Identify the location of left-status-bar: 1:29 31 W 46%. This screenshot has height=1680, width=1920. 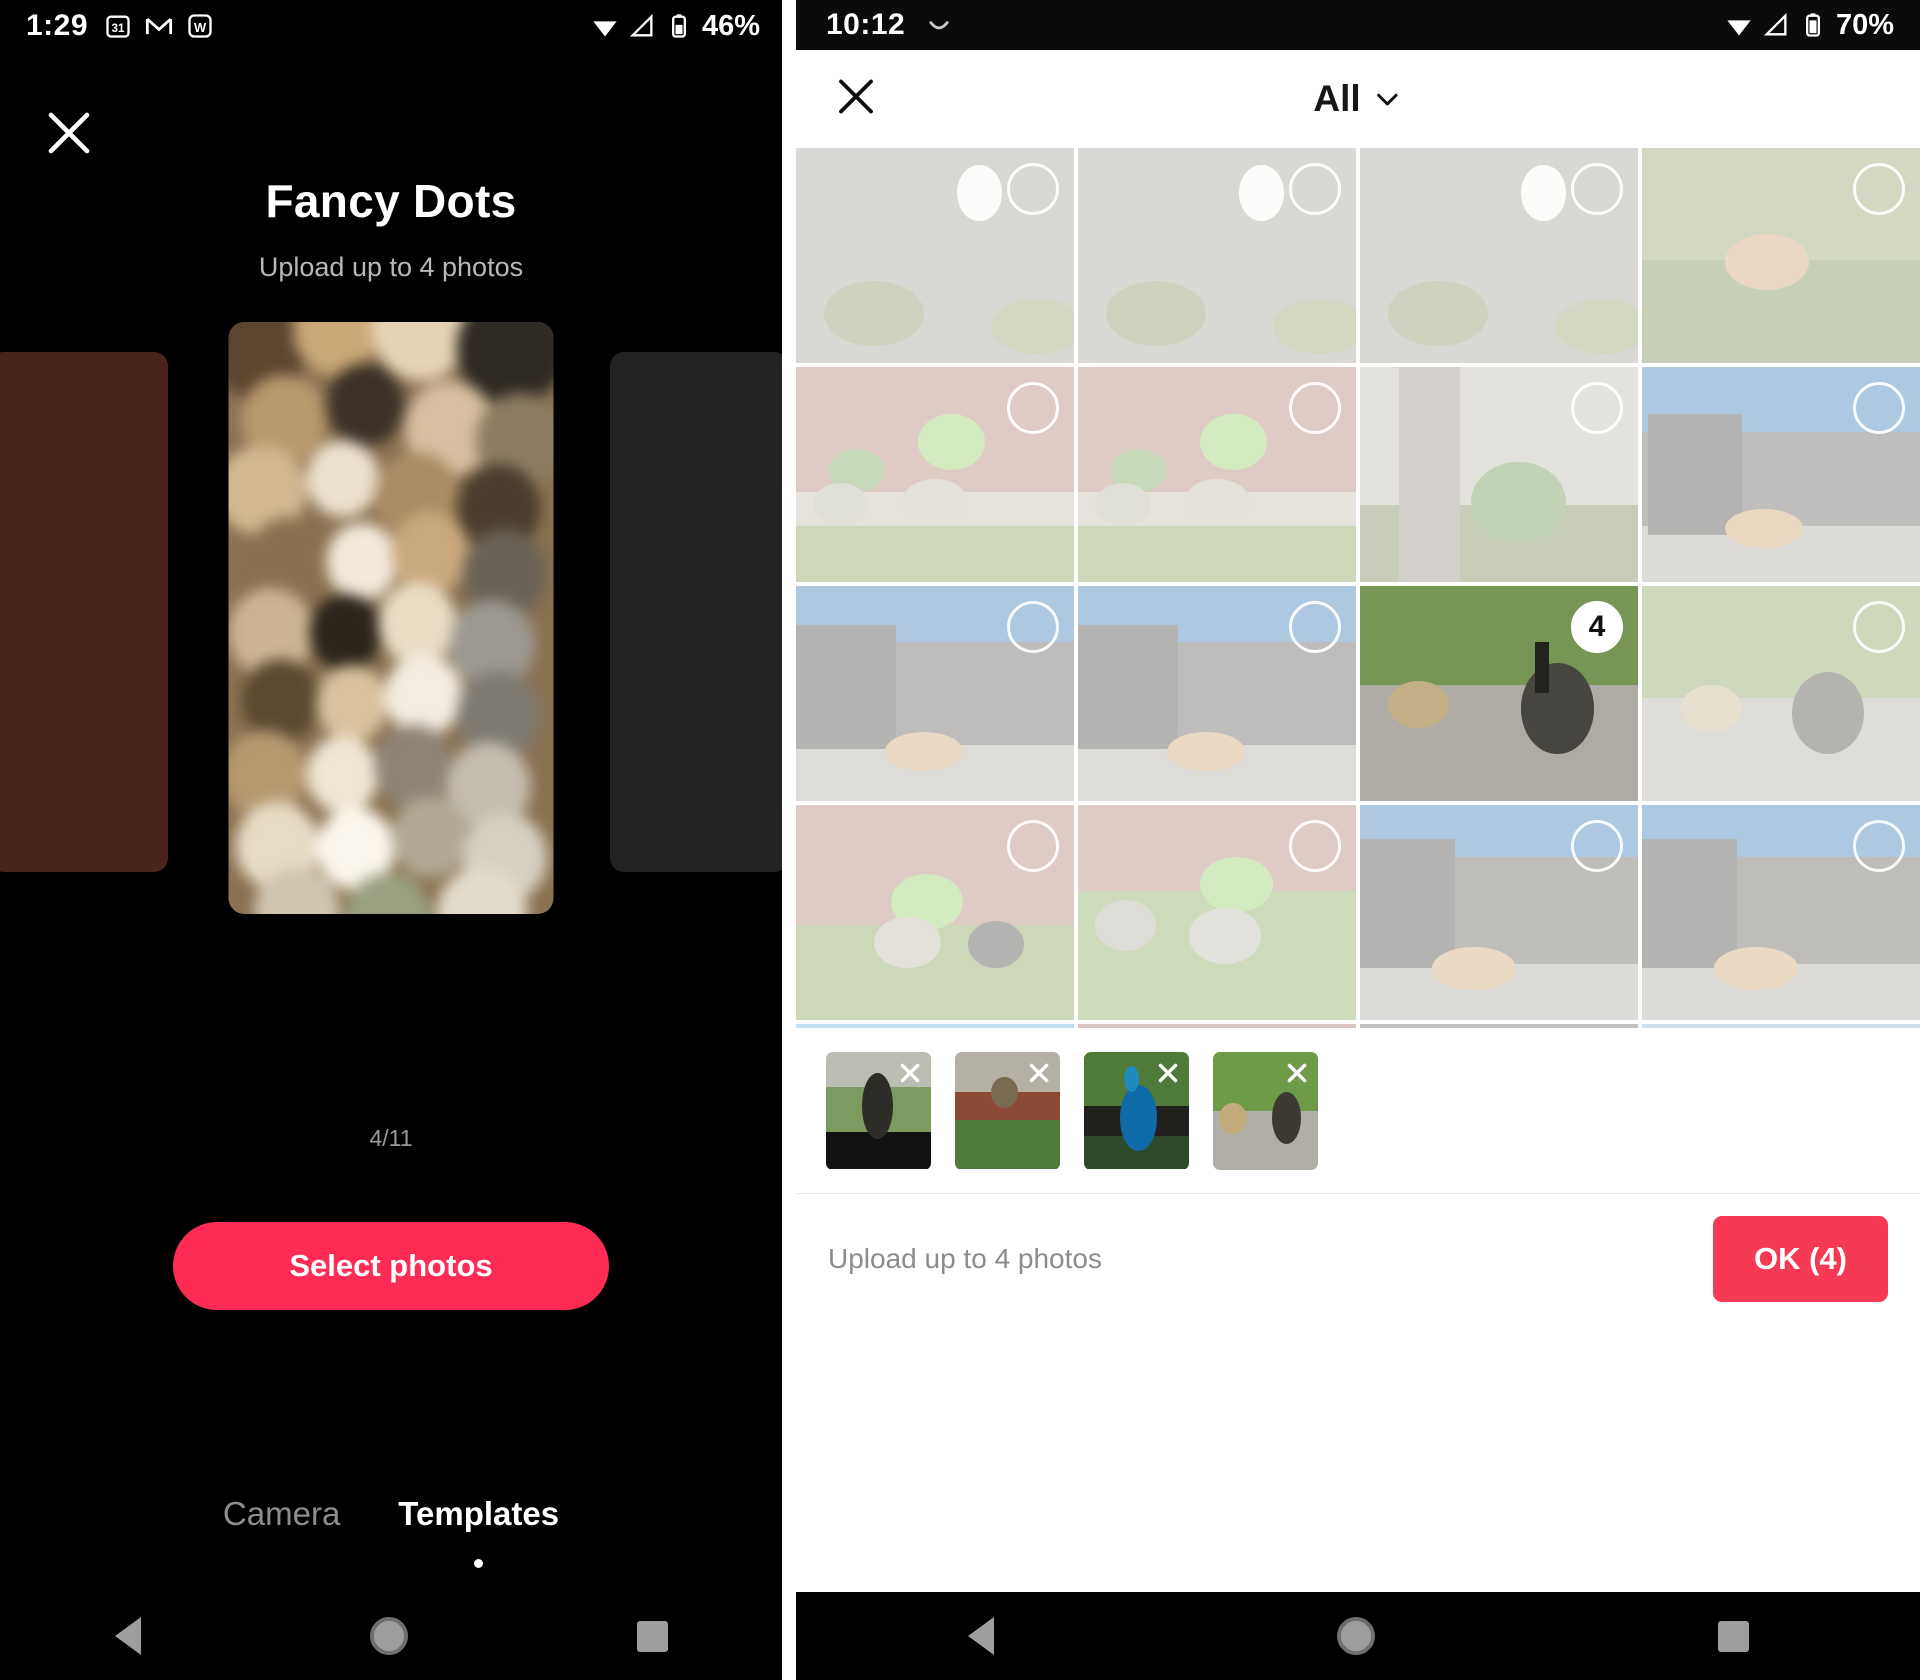
(391, 26).